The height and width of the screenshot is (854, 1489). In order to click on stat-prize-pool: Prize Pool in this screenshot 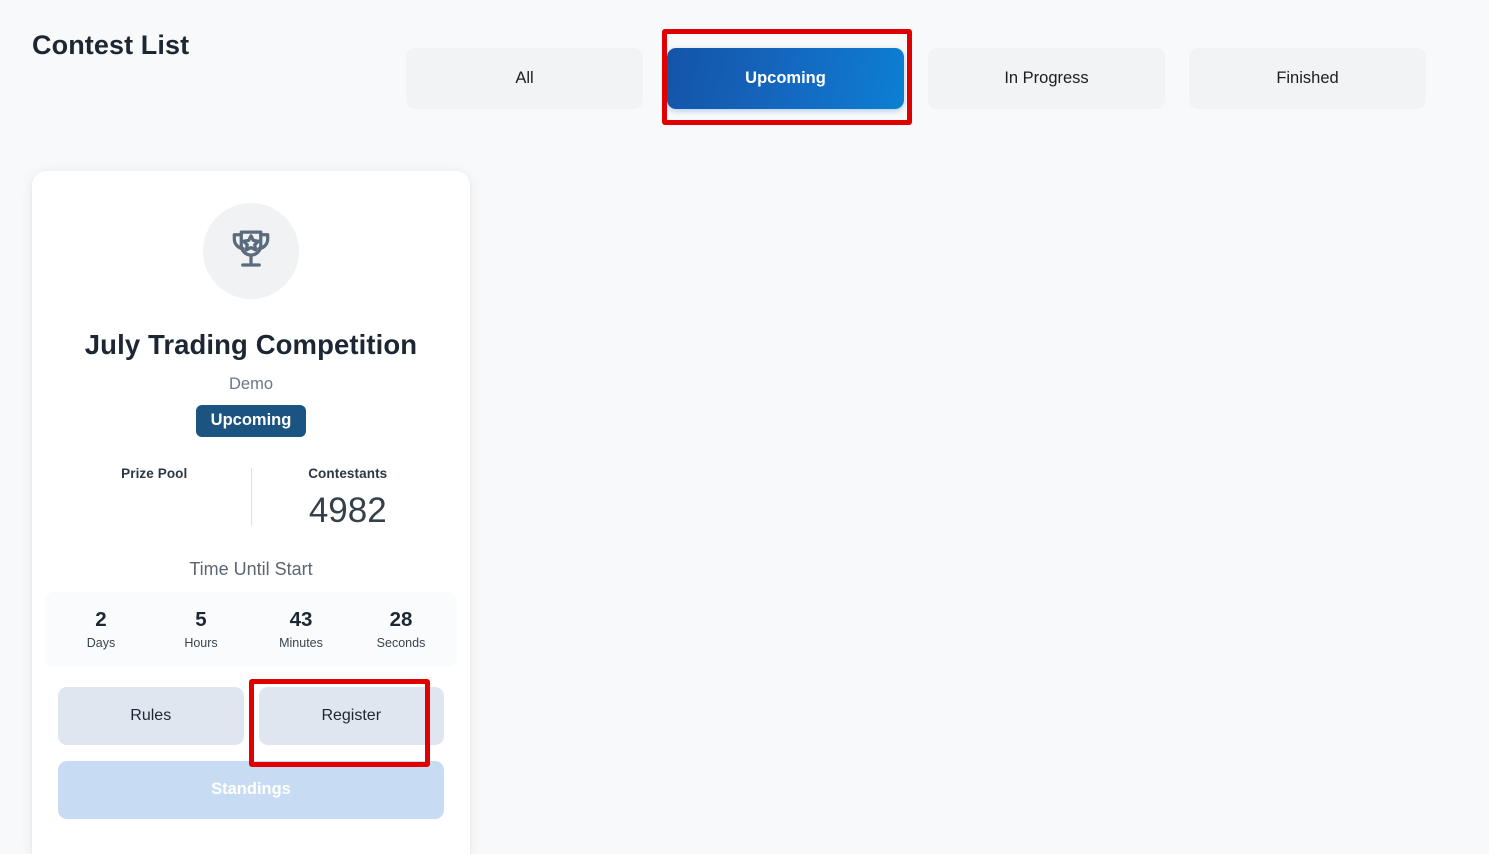, I will do `click(154, 499)`.